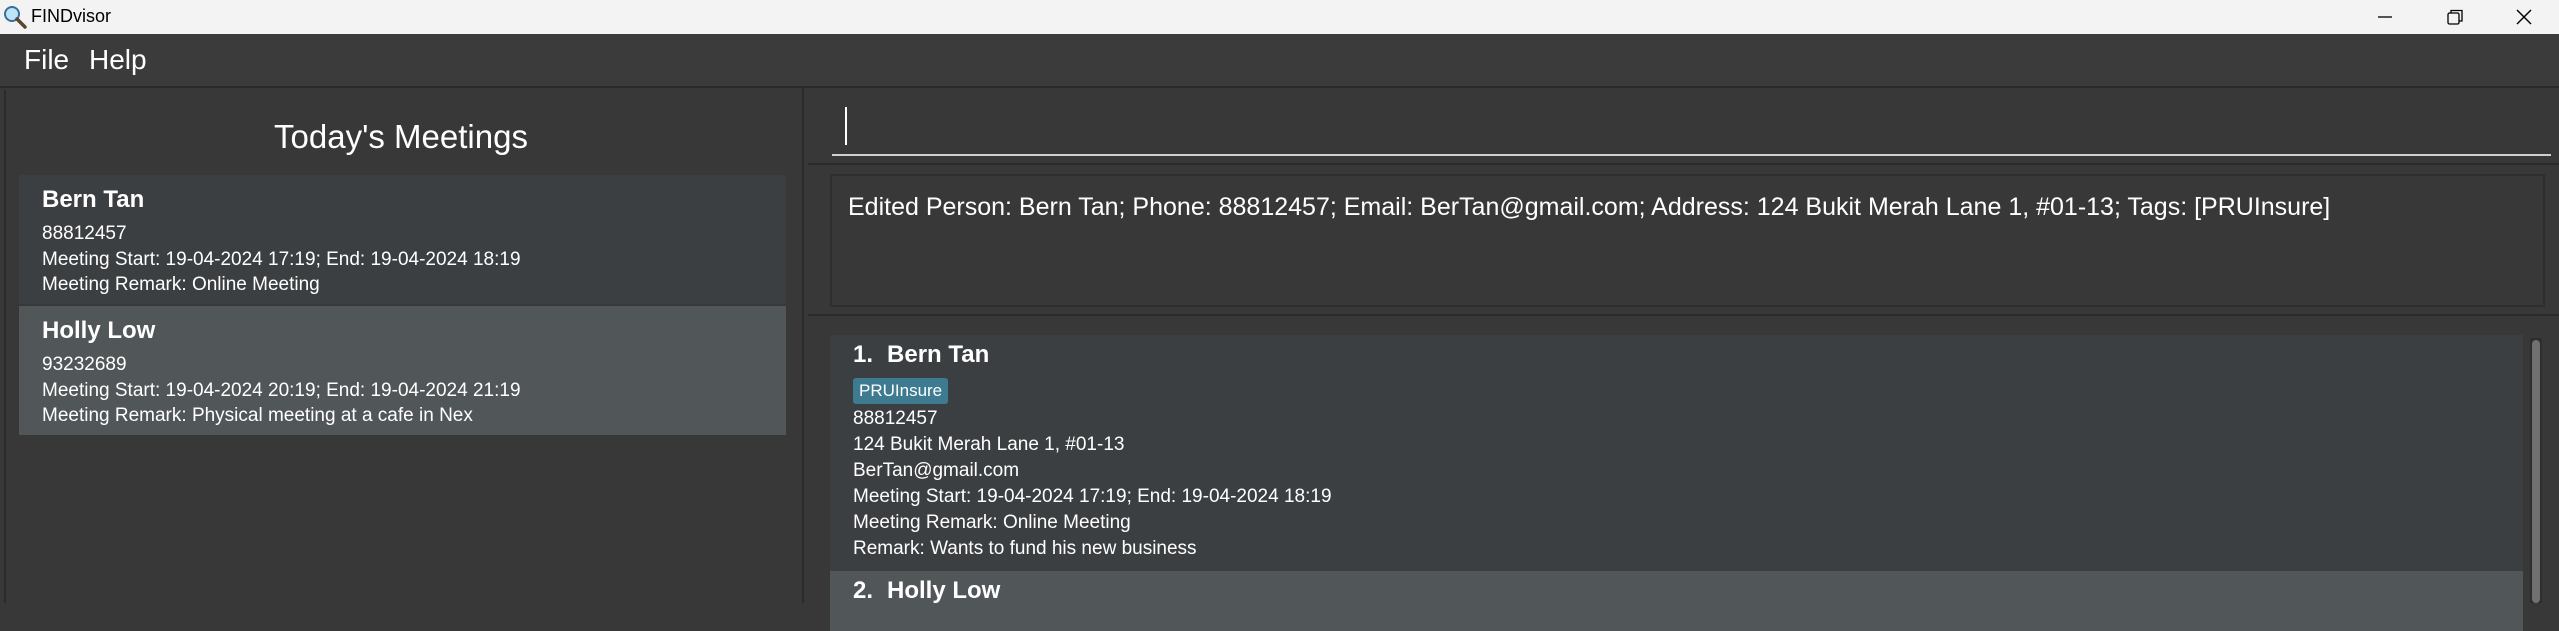 This screenshot has height=631, width=2559. I want to click on list-scrollbar, so click(2536, 470).